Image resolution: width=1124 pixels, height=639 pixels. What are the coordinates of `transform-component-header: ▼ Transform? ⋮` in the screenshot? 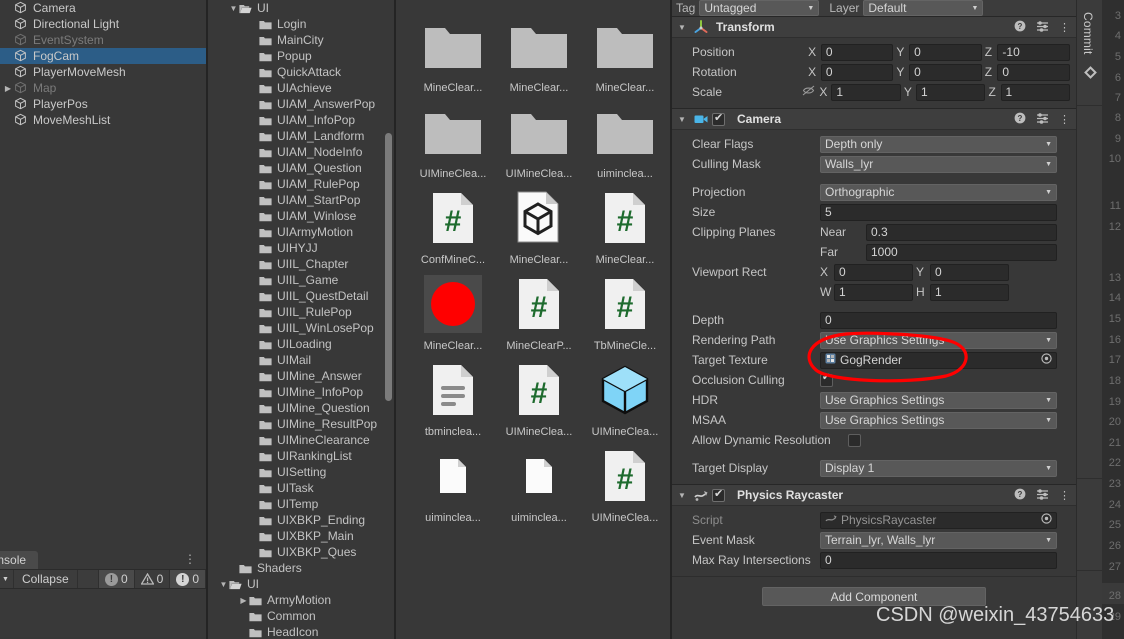 It's located at (874, 27).